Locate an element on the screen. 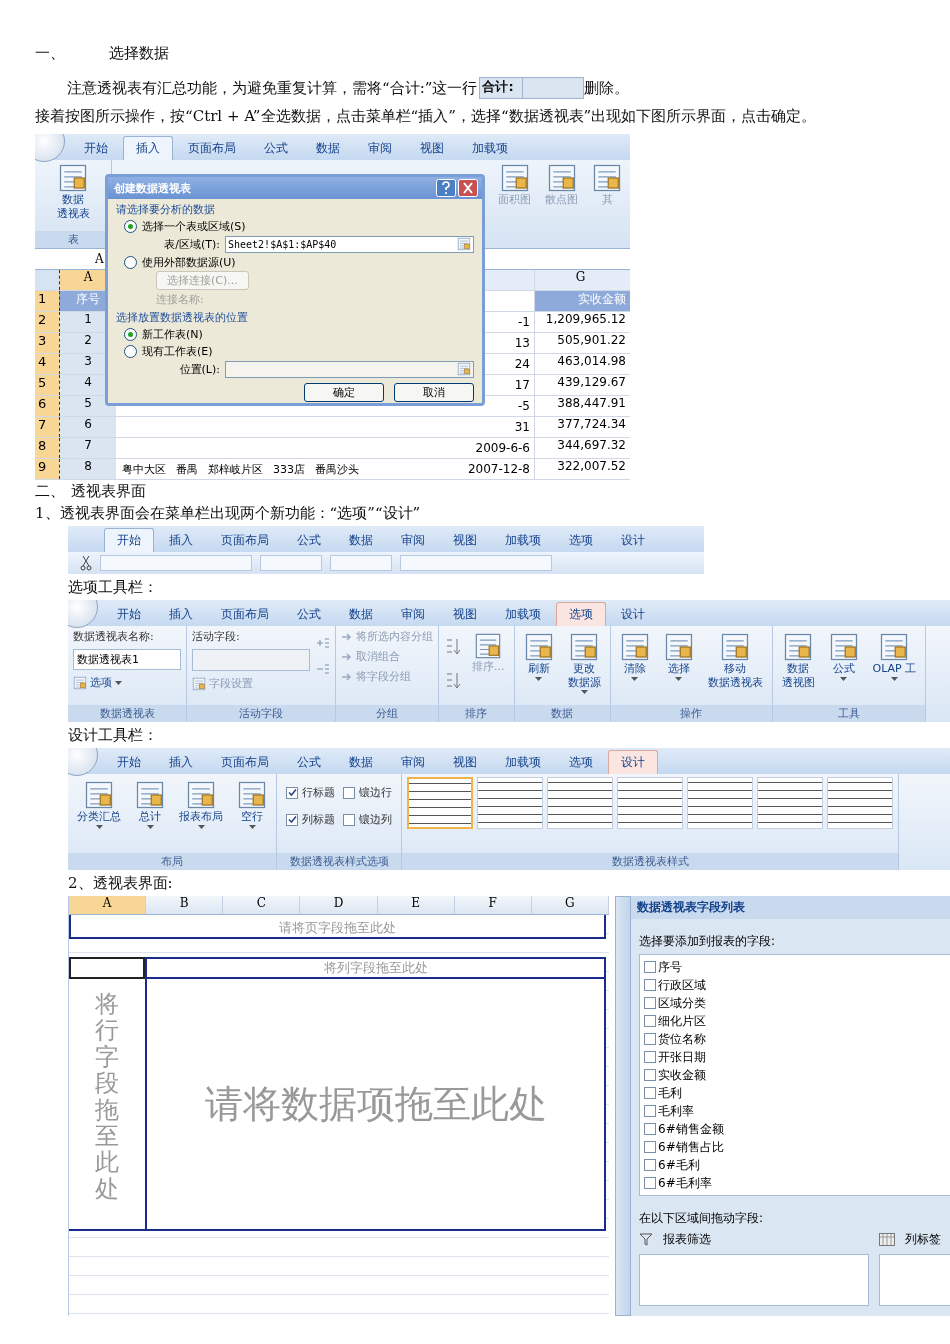 The width and height of the screenshot is (950, 1344). name-box: A is located at coordinates (99, 259).